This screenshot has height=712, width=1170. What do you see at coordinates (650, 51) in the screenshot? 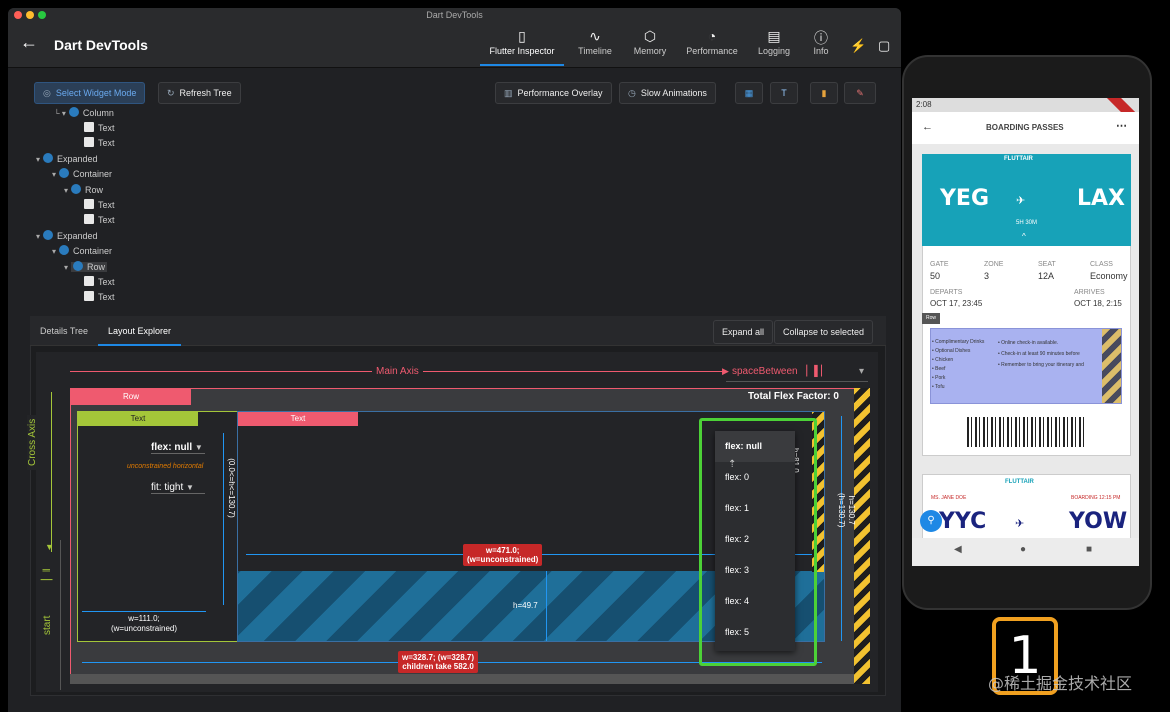
I see `tab-label: Memory` at bounding box center [650, 51].